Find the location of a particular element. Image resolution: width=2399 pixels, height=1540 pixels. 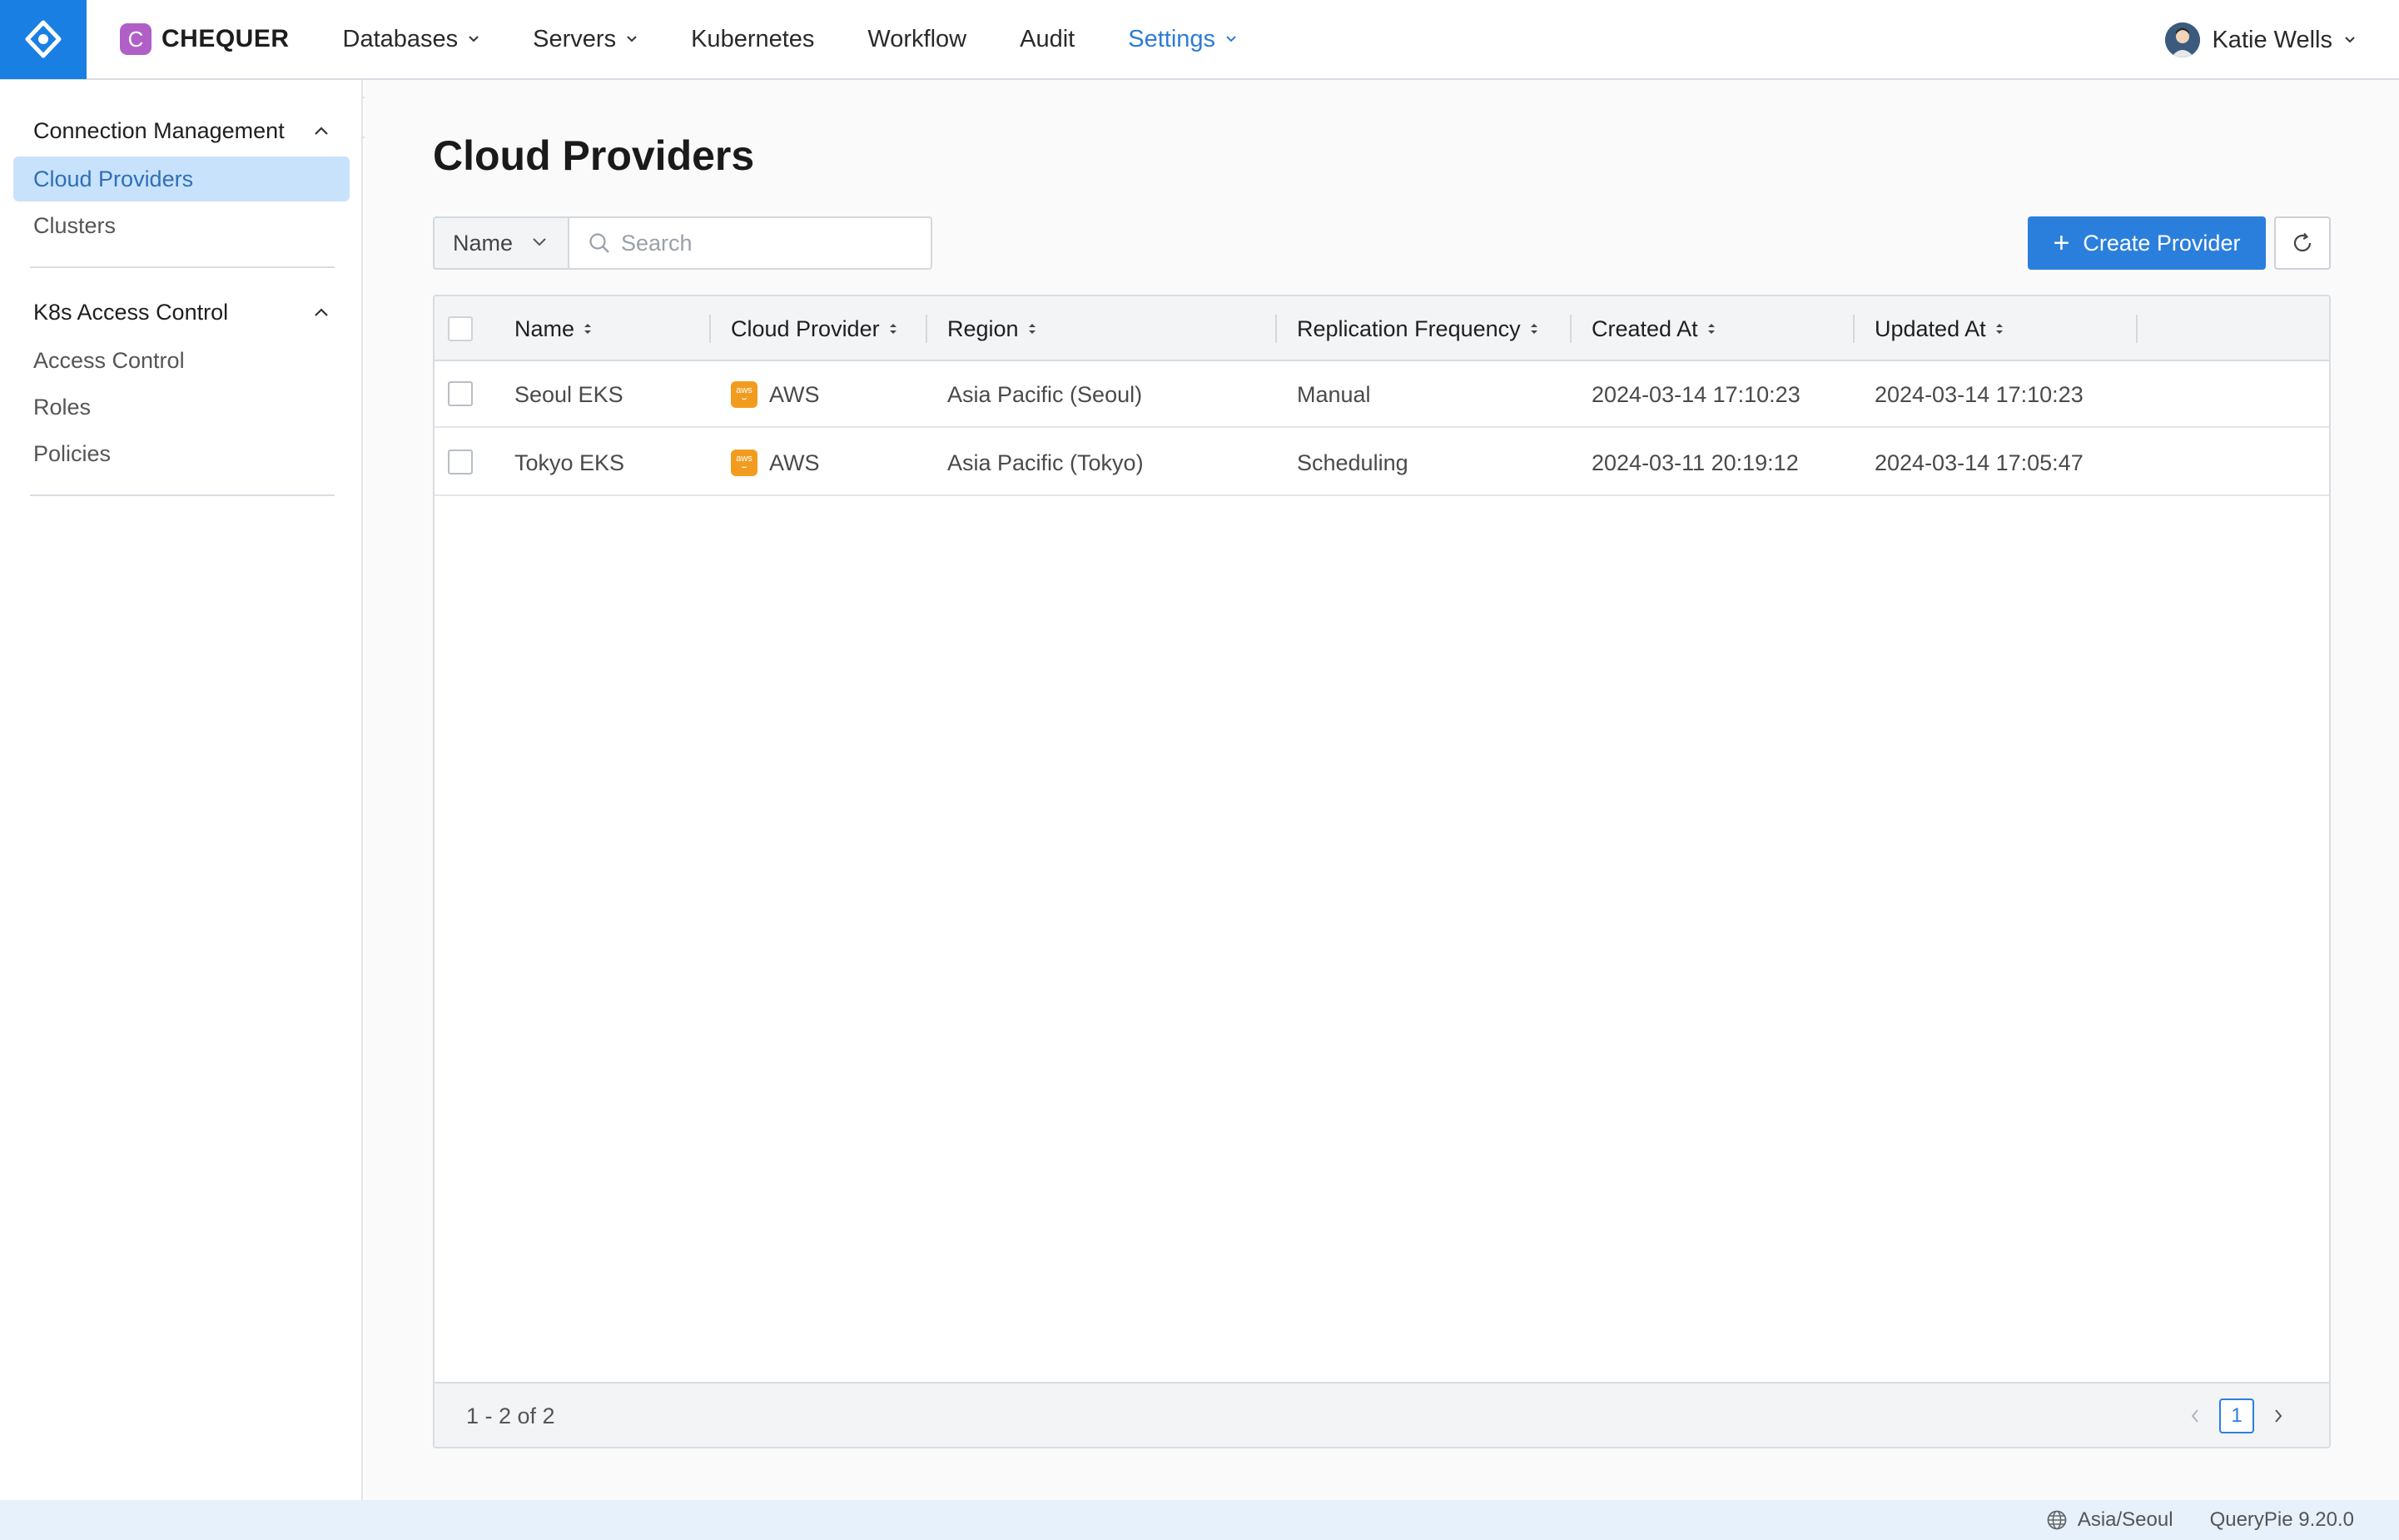

sidebar-section-title: Connection Management is located at coordinates (159, 130).